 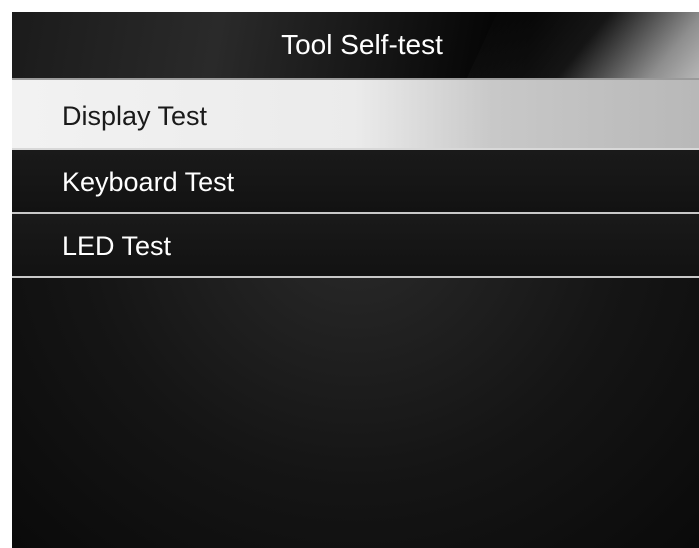 What do you see at coordinates (355, 246) in the screenshot?
I see `menu-item-led-test: LED Test` at bounding box center [355, 246].